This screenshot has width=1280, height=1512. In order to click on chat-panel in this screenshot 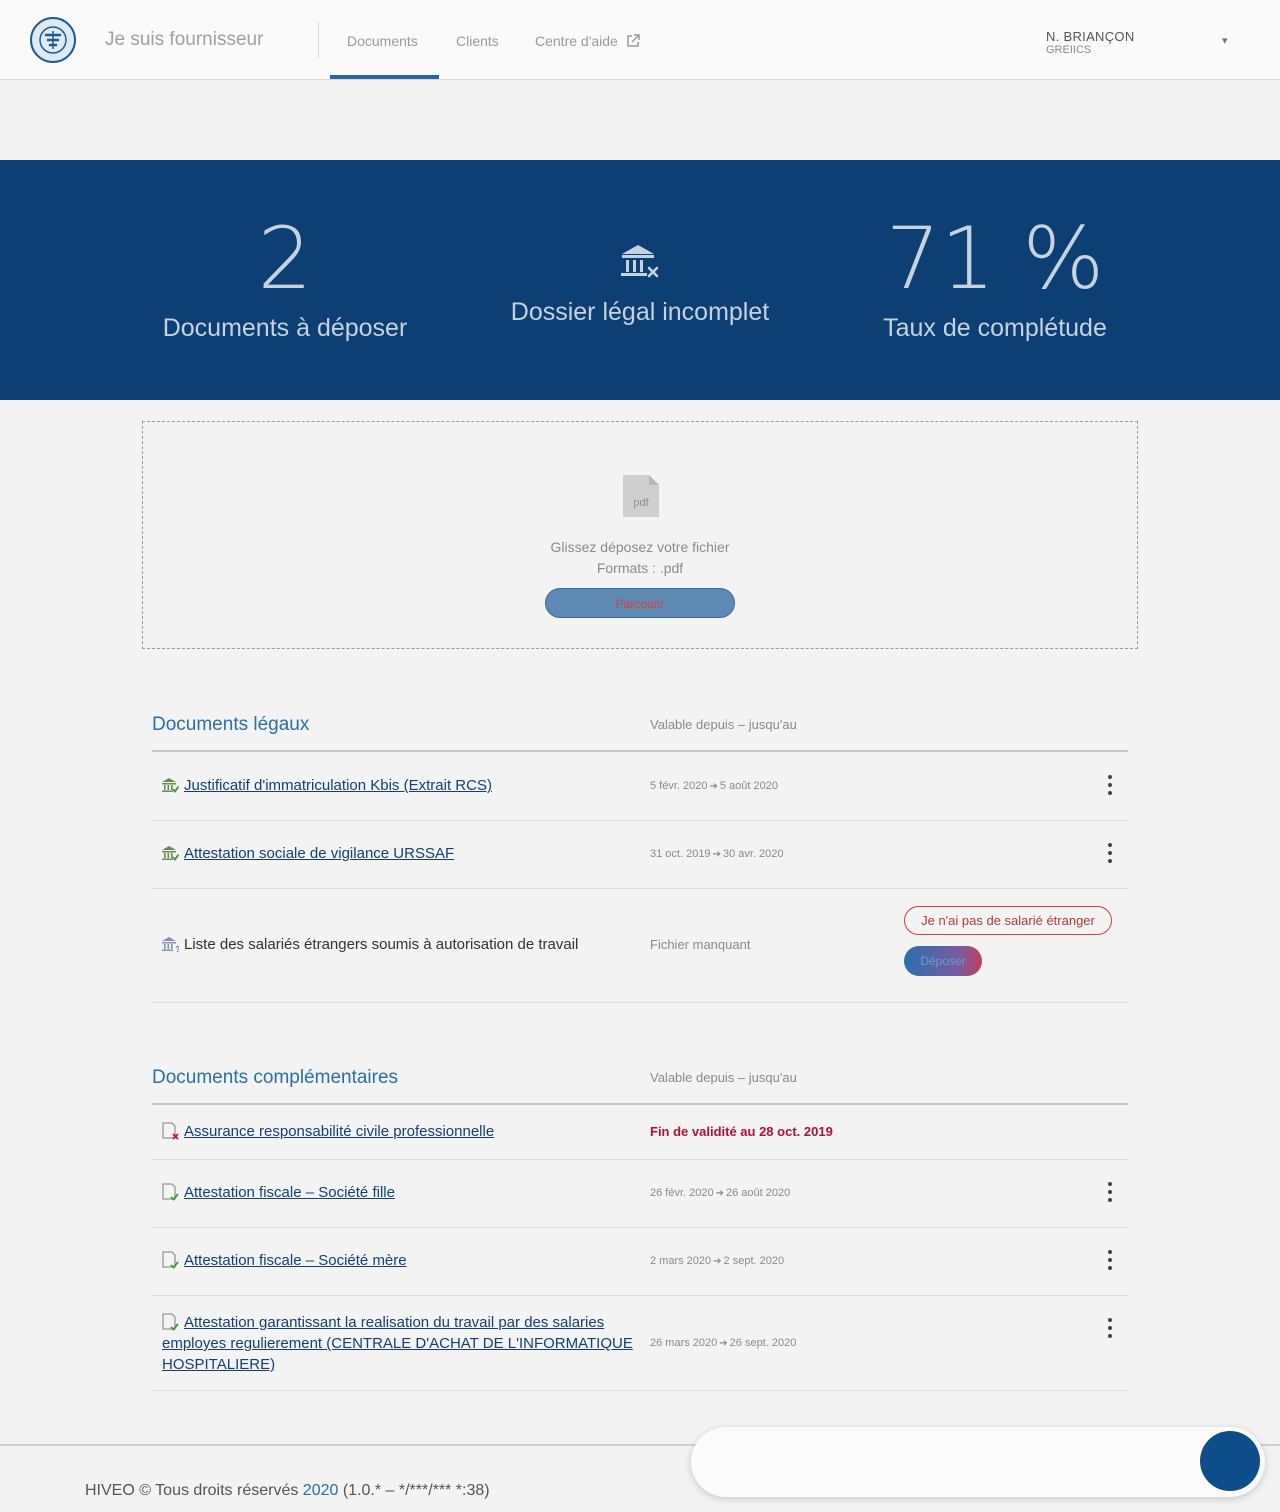, I will do `click(978, 1462)`.